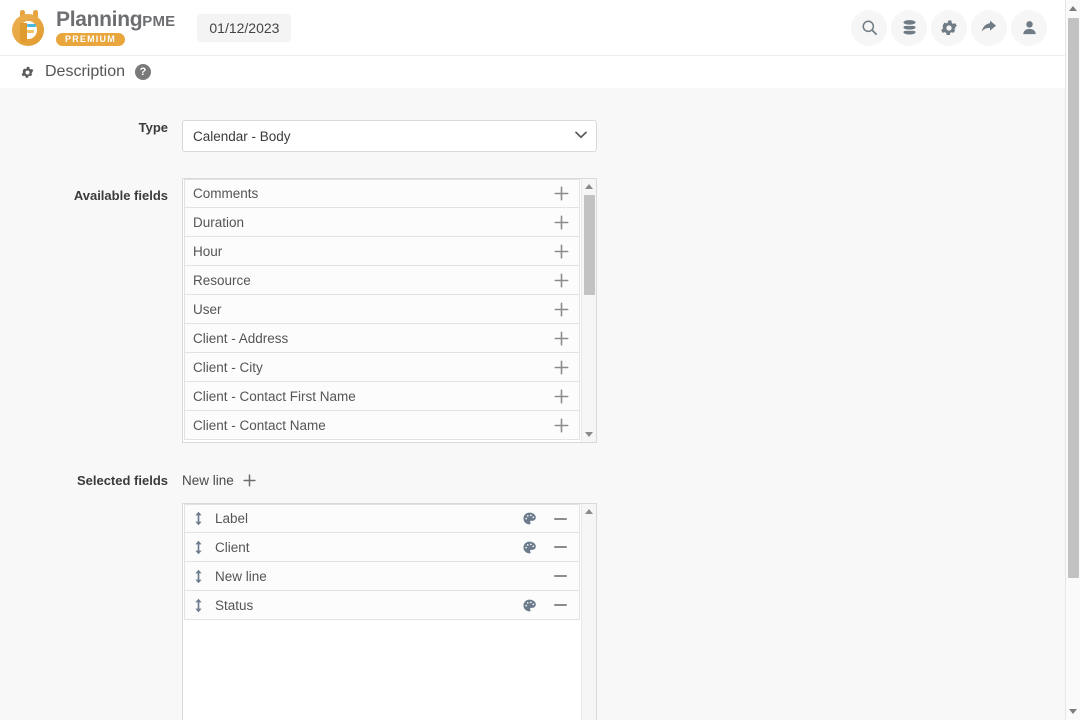  I want to click on share-icon, so click(988, 26).